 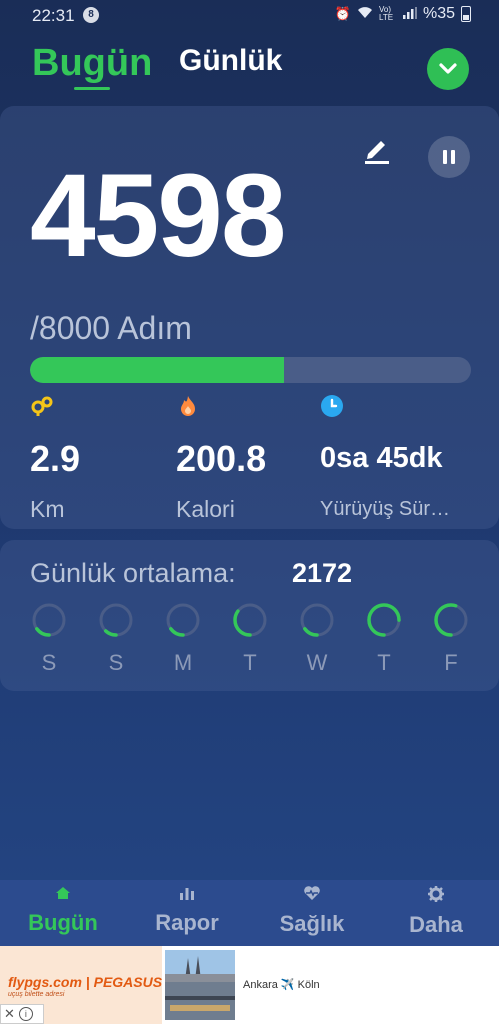 What do you see at coordinates (449, 157) in the screenshot?
I see `pause-button` at bounding box center [449, 157].